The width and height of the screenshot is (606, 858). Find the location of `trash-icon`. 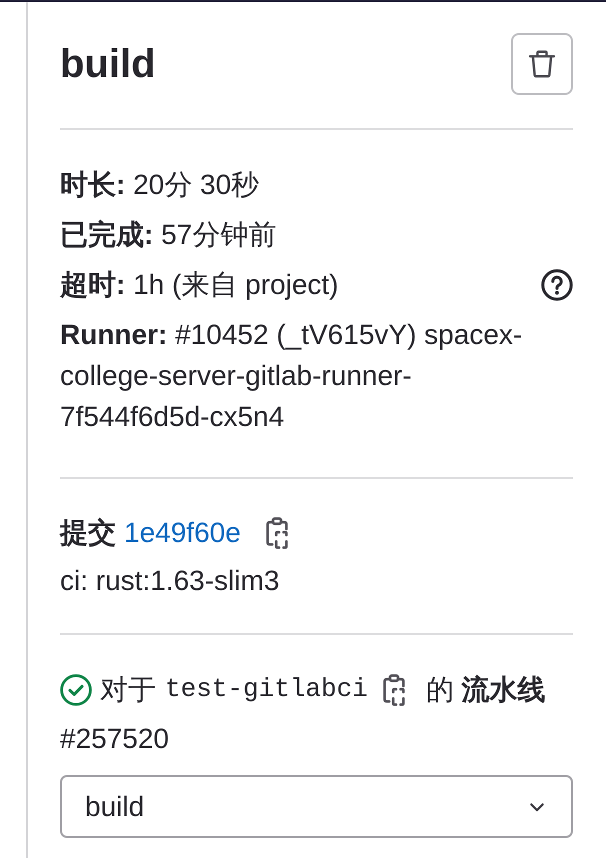

trash-icon is located at coordinates (542, 64).